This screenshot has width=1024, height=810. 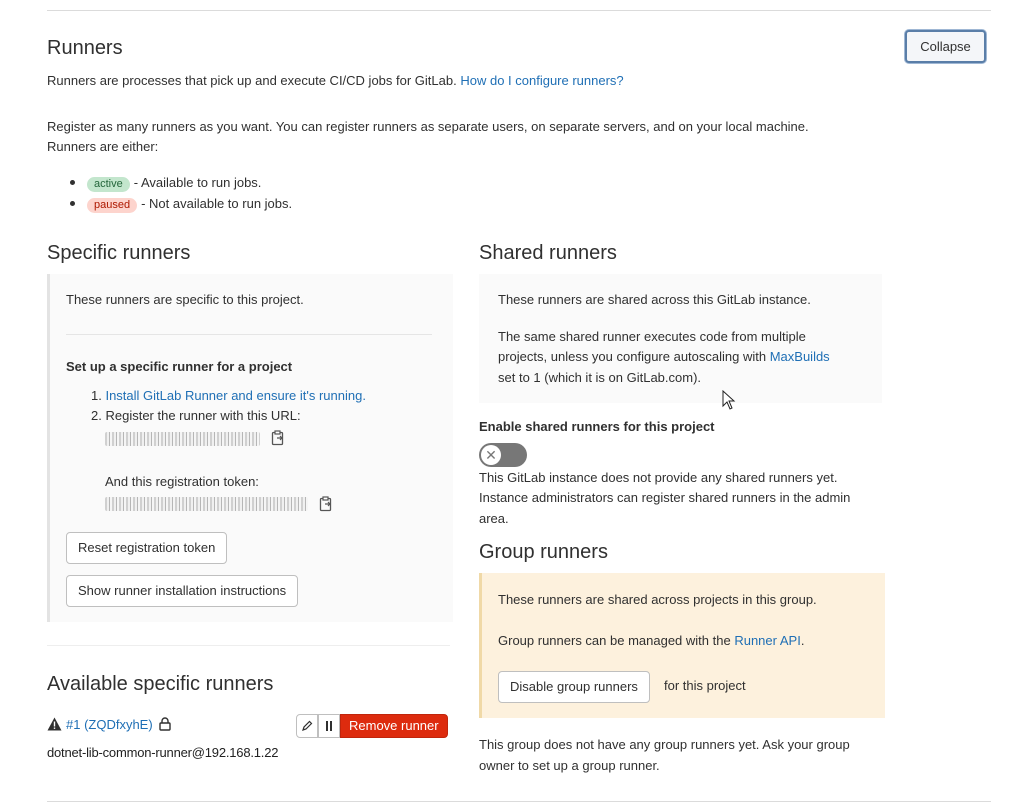 I want to click on lock-icon, so click(x=165, y=725).